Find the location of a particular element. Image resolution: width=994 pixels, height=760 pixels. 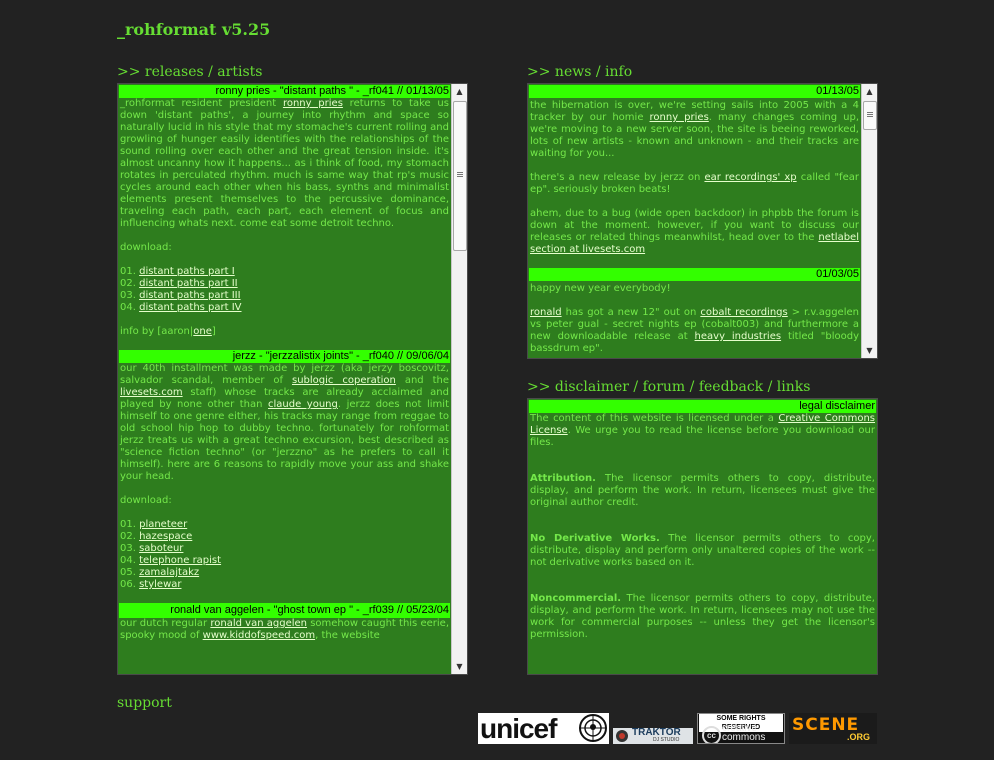

cc-wordmark-2: commons is located at coordinates (744, 737).